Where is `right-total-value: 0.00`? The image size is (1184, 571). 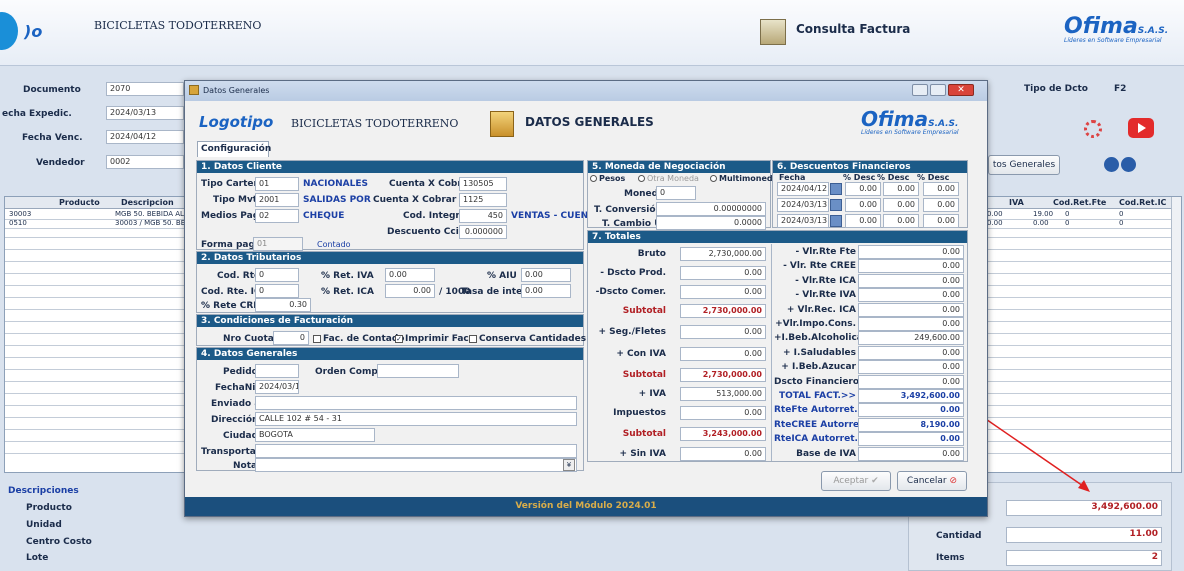
right-total-value: 0.00 is located at coordinates (911, 352).